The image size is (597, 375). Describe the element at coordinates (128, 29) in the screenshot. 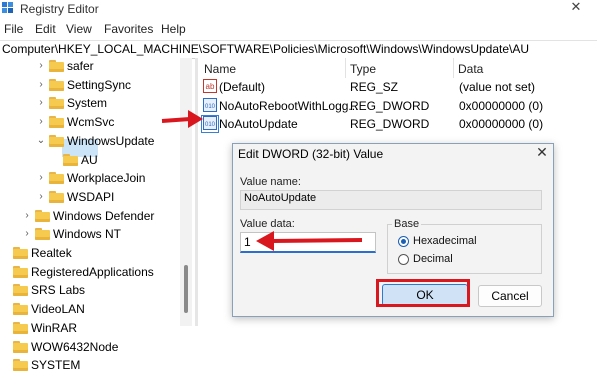

I see `menu-favorites: Favorites` at that location.